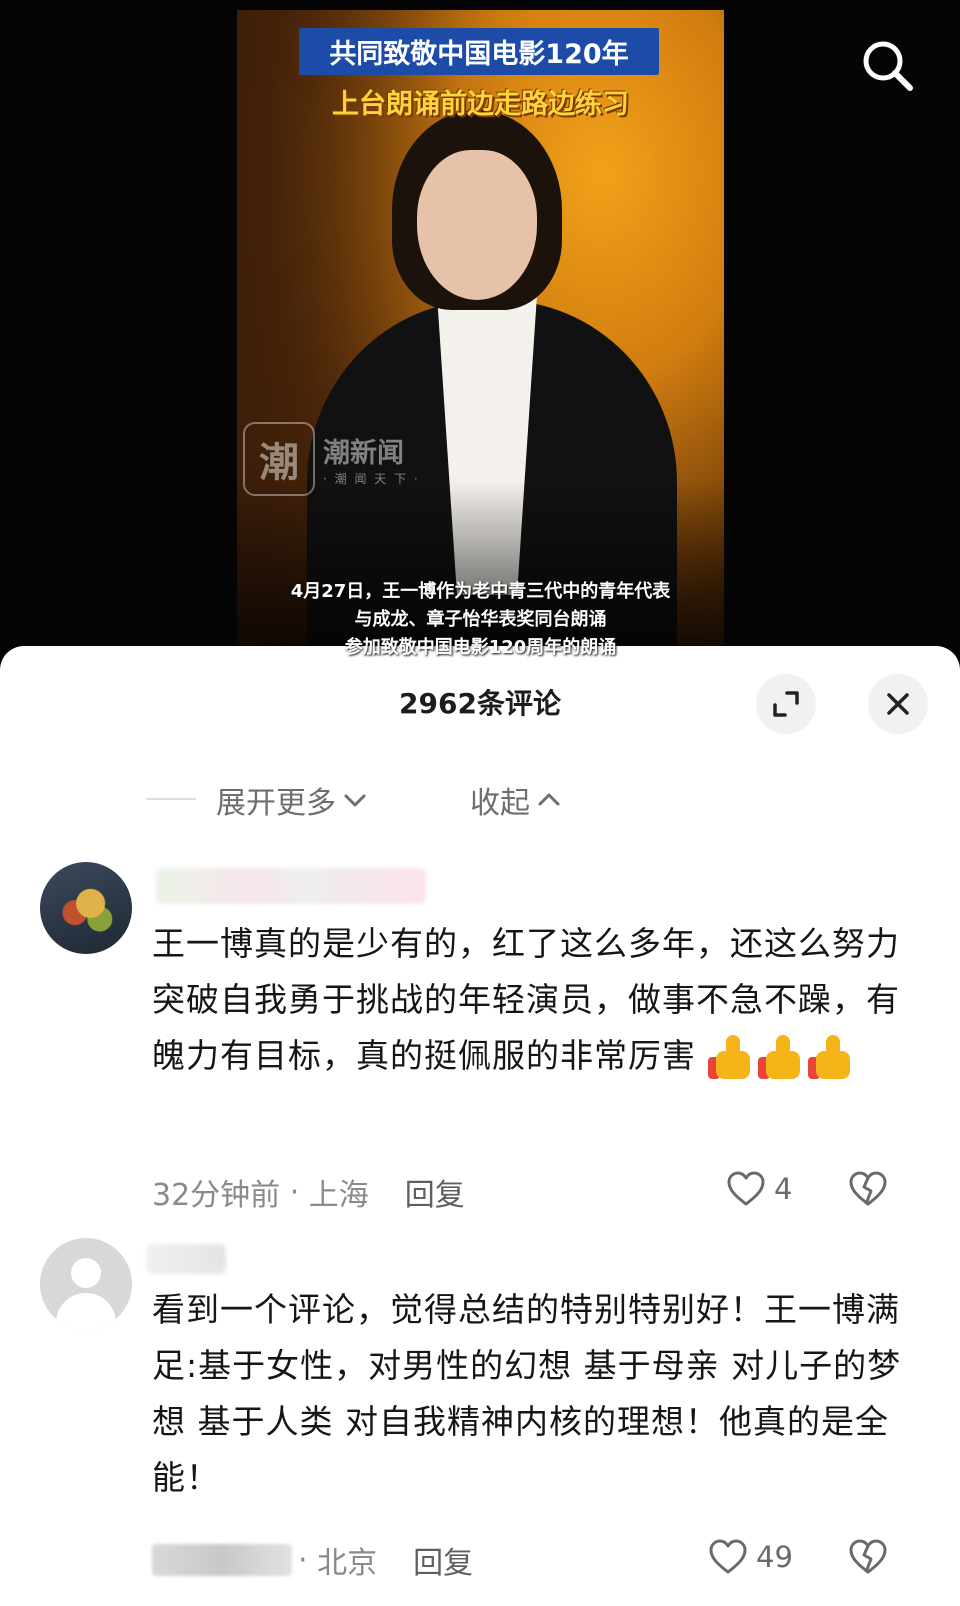  What do you see at coordinates (276, 803) in the screenshot?
I see `expand-more-label: 展开更多` at bounding box center [276, 803].